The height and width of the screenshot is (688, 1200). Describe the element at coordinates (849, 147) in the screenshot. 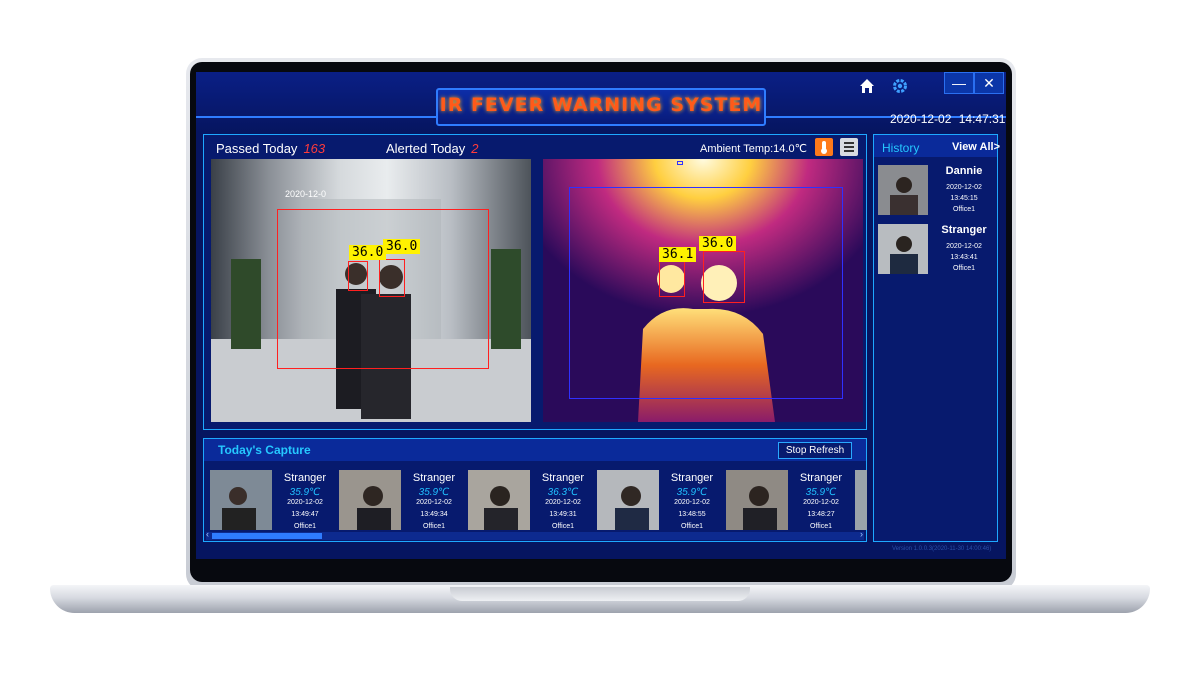

I see `list-icon` at that location.